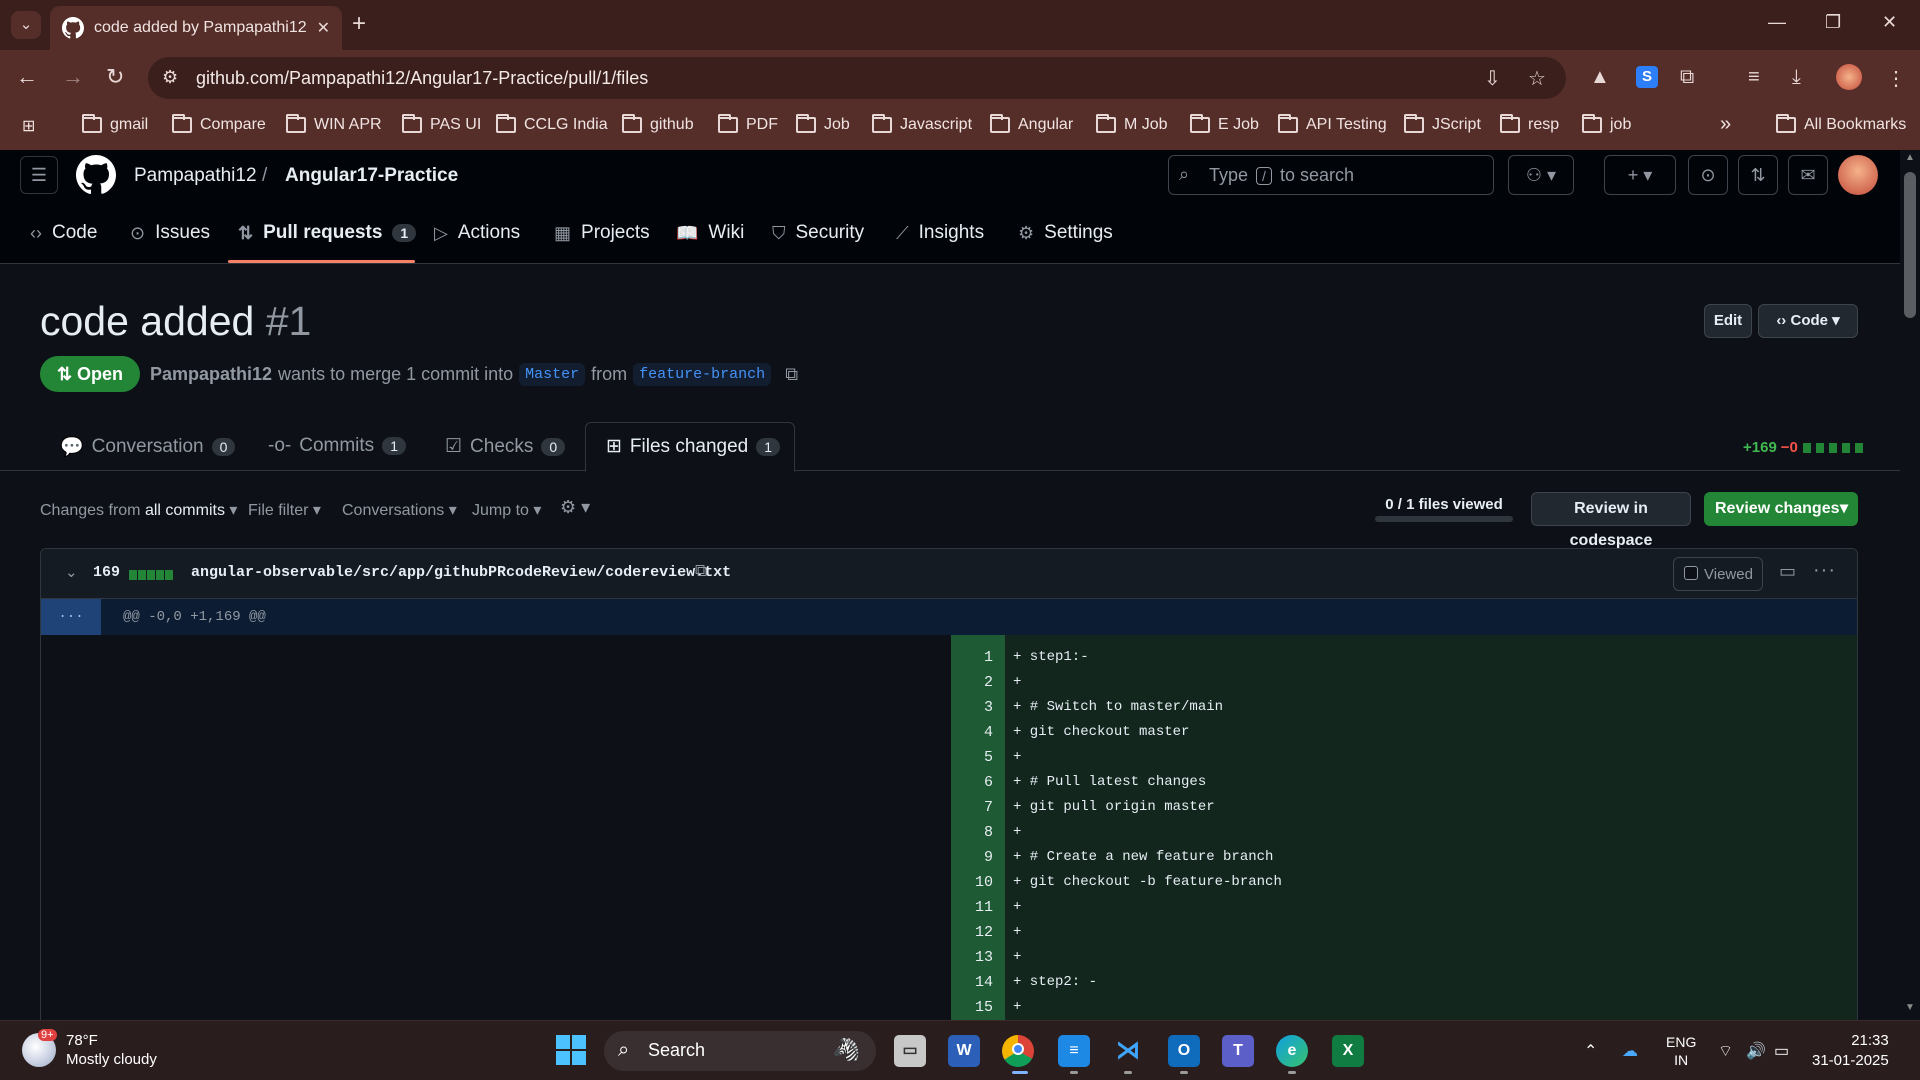 The image size is (1920, 1080). What do you see at coordinates (1781, 1051) in the screenshot?
I see `battery-icon: ▭` at bounding box center [1781, 1051].